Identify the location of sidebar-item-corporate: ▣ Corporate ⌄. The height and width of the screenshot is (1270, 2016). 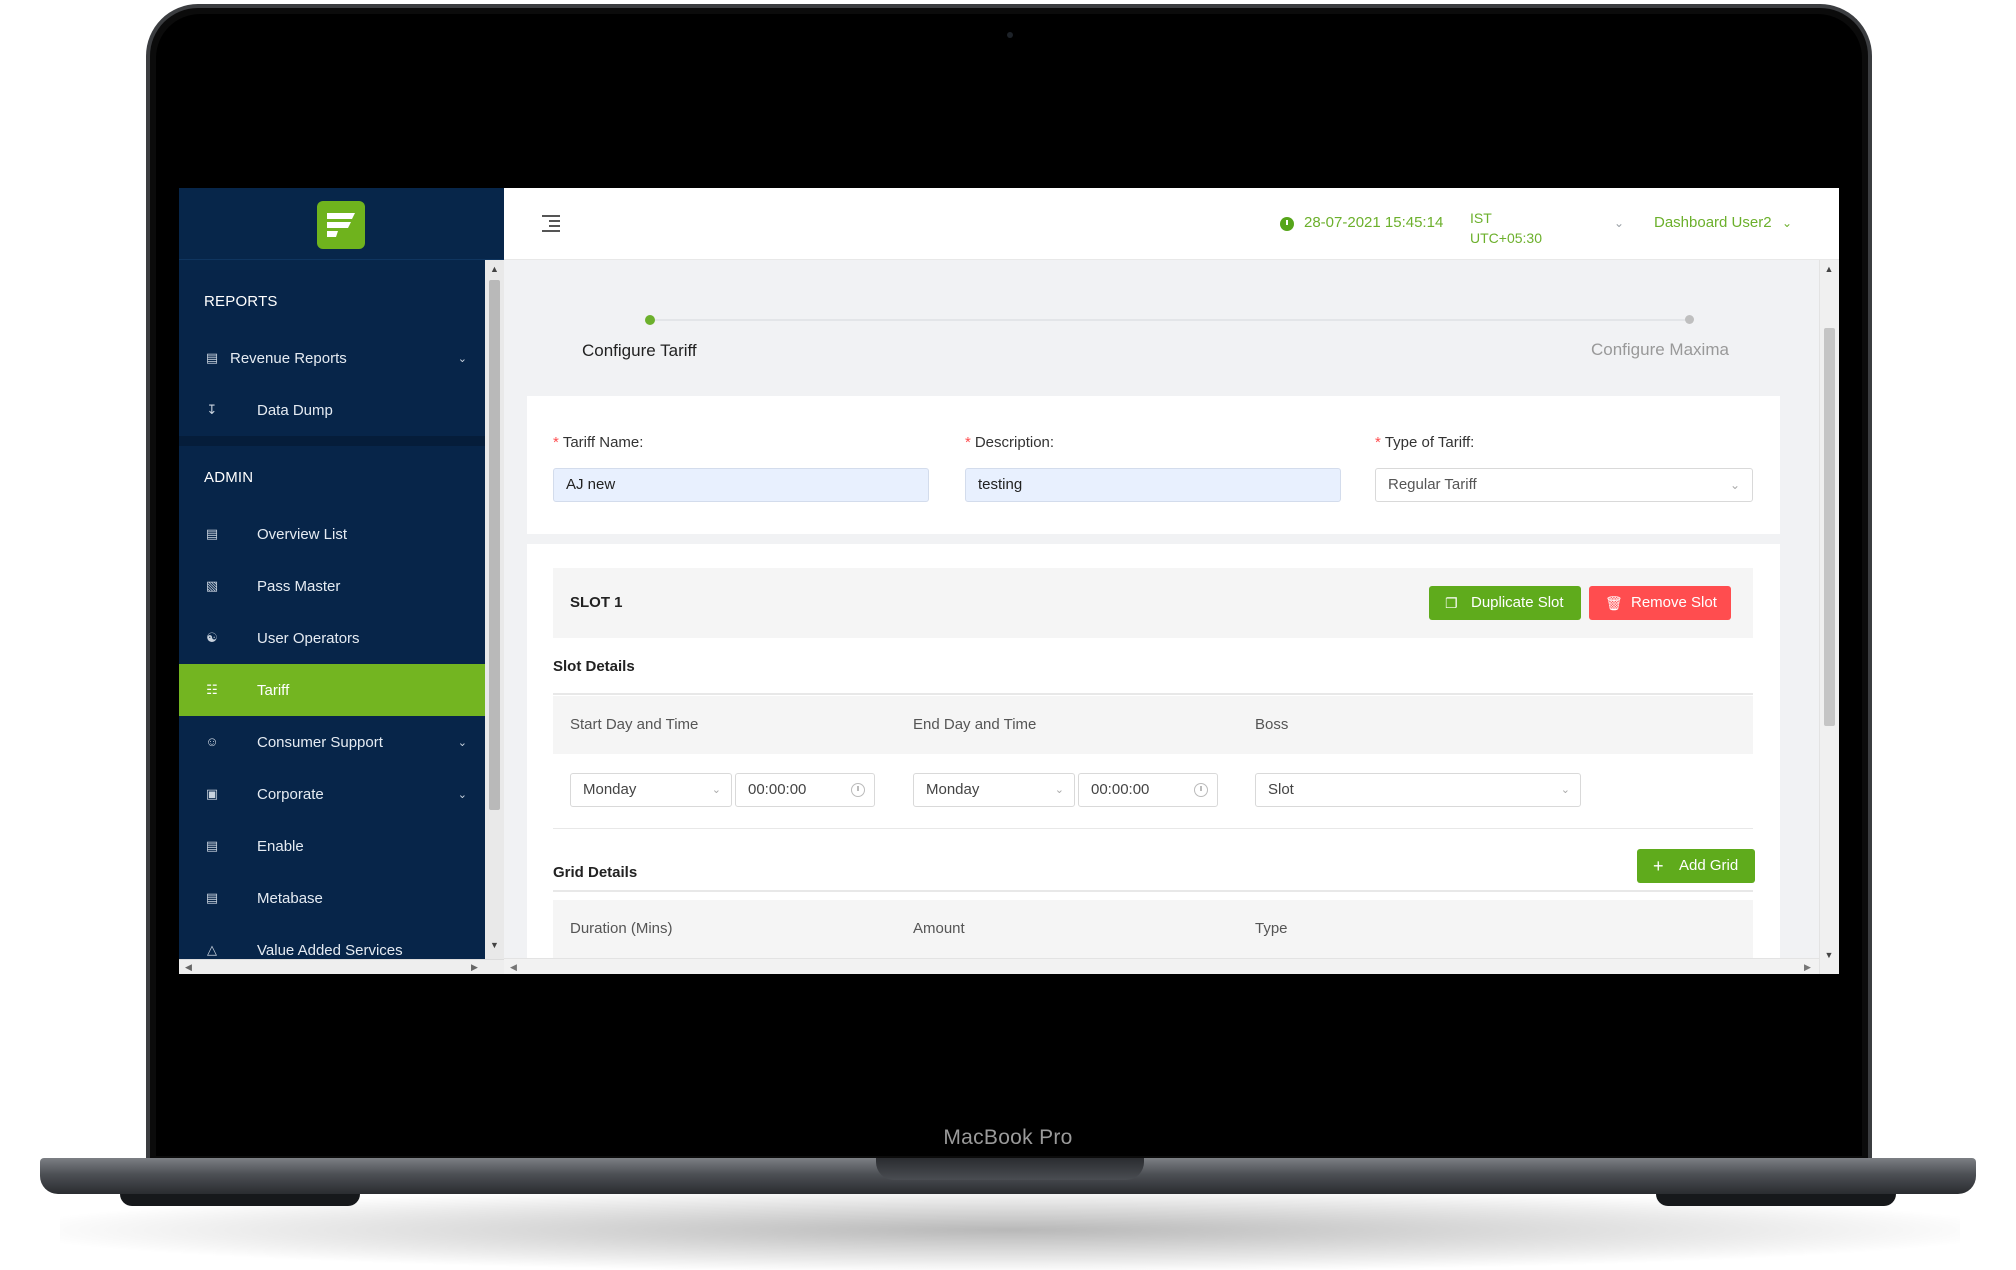
(332, 794).